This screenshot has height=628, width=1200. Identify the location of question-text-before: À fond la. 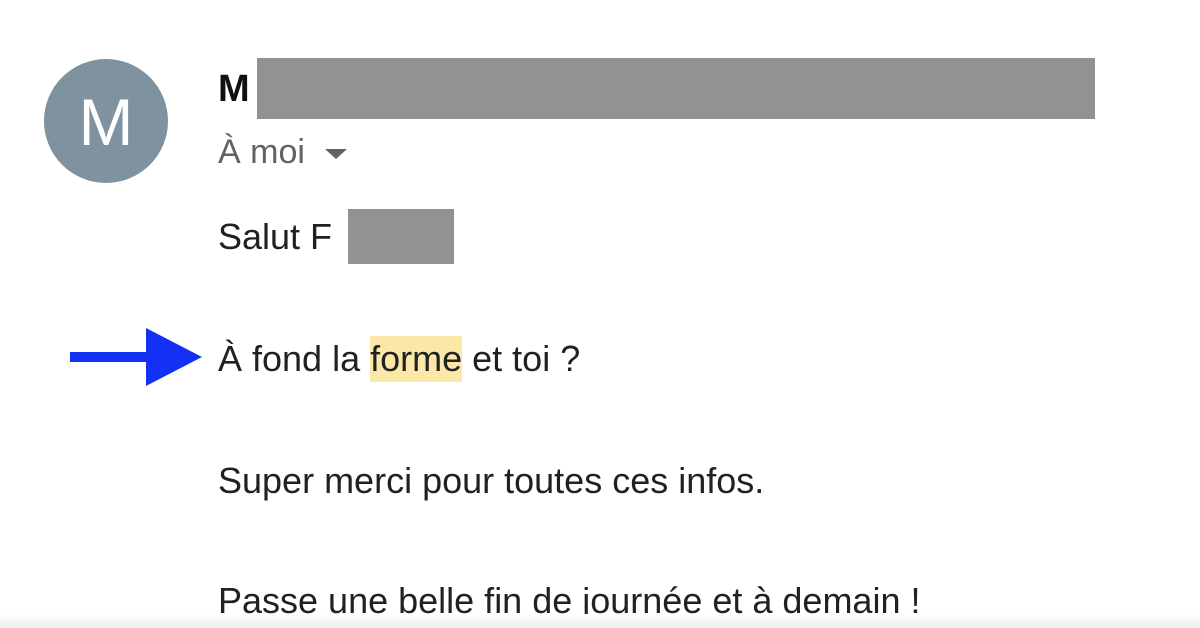
(294, 358).